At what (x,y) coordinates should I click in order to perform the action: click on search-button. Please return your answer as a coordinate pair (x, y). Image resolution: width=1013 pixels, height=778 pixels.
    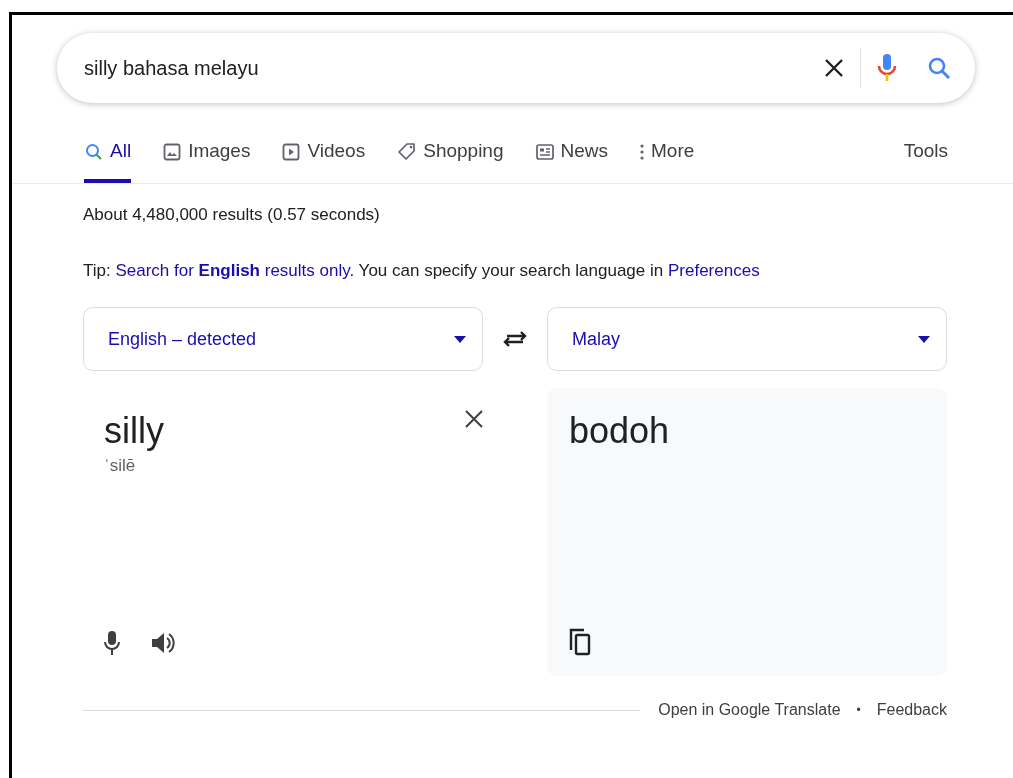
    Looking at the image, I should click on (939, 68).